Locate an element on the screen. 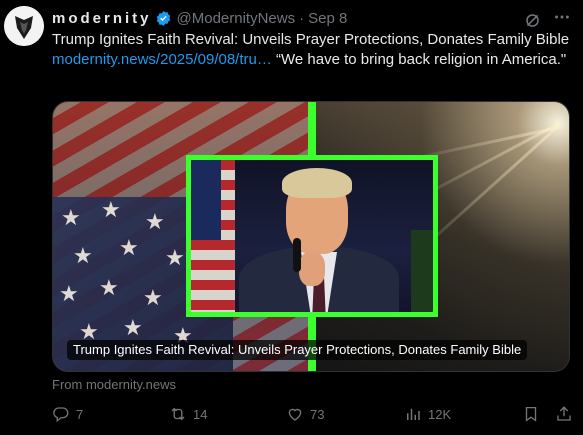 Image resolution: width=583 pixels, height=435 pixels. microphone-icon is located at coordinates (297, 255).